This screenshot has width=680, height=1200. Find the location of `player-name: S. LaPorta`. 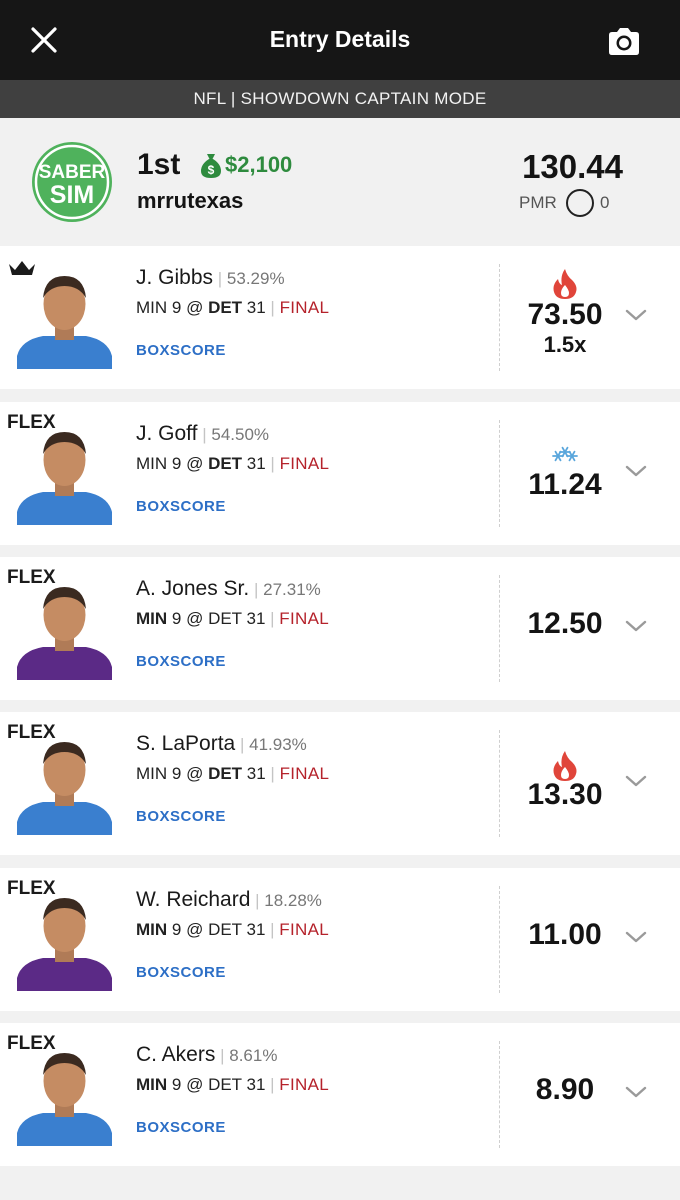

player-name: S. LaPorta is located at coordinates (186, 743).